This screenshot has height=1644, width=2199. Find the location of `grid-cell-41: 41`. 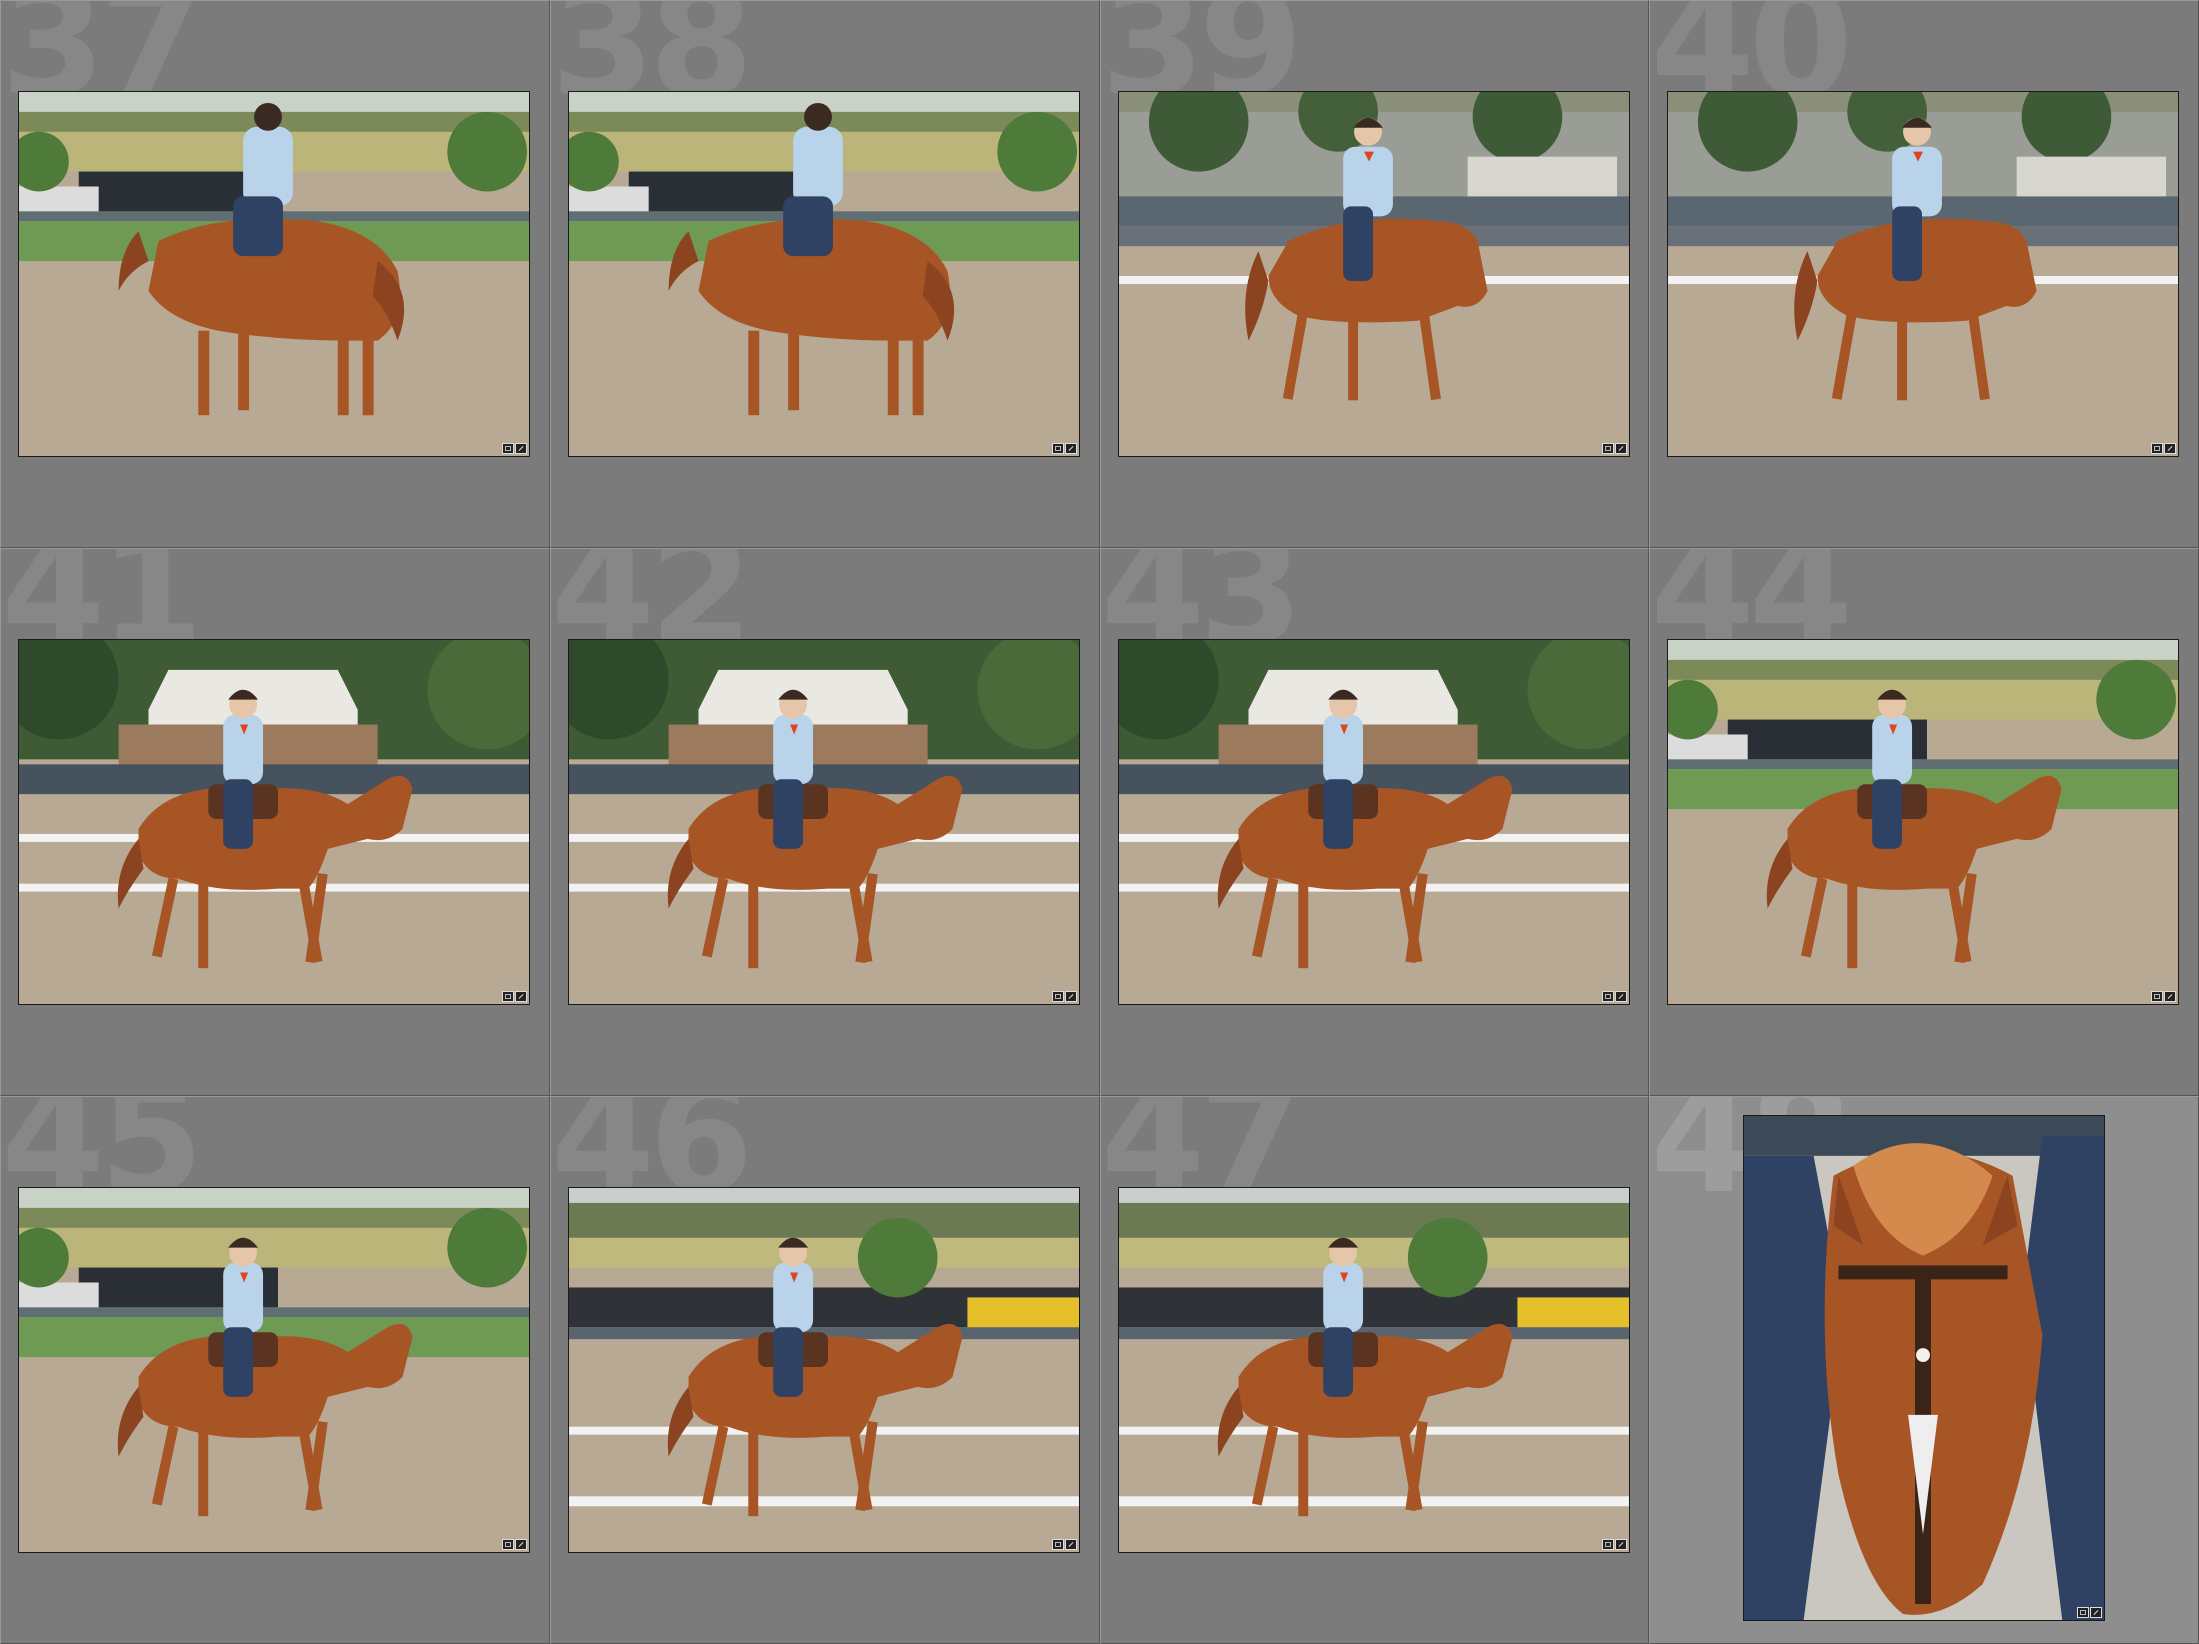

grid-cell-41: 41 is located at coordinates (275, 822).